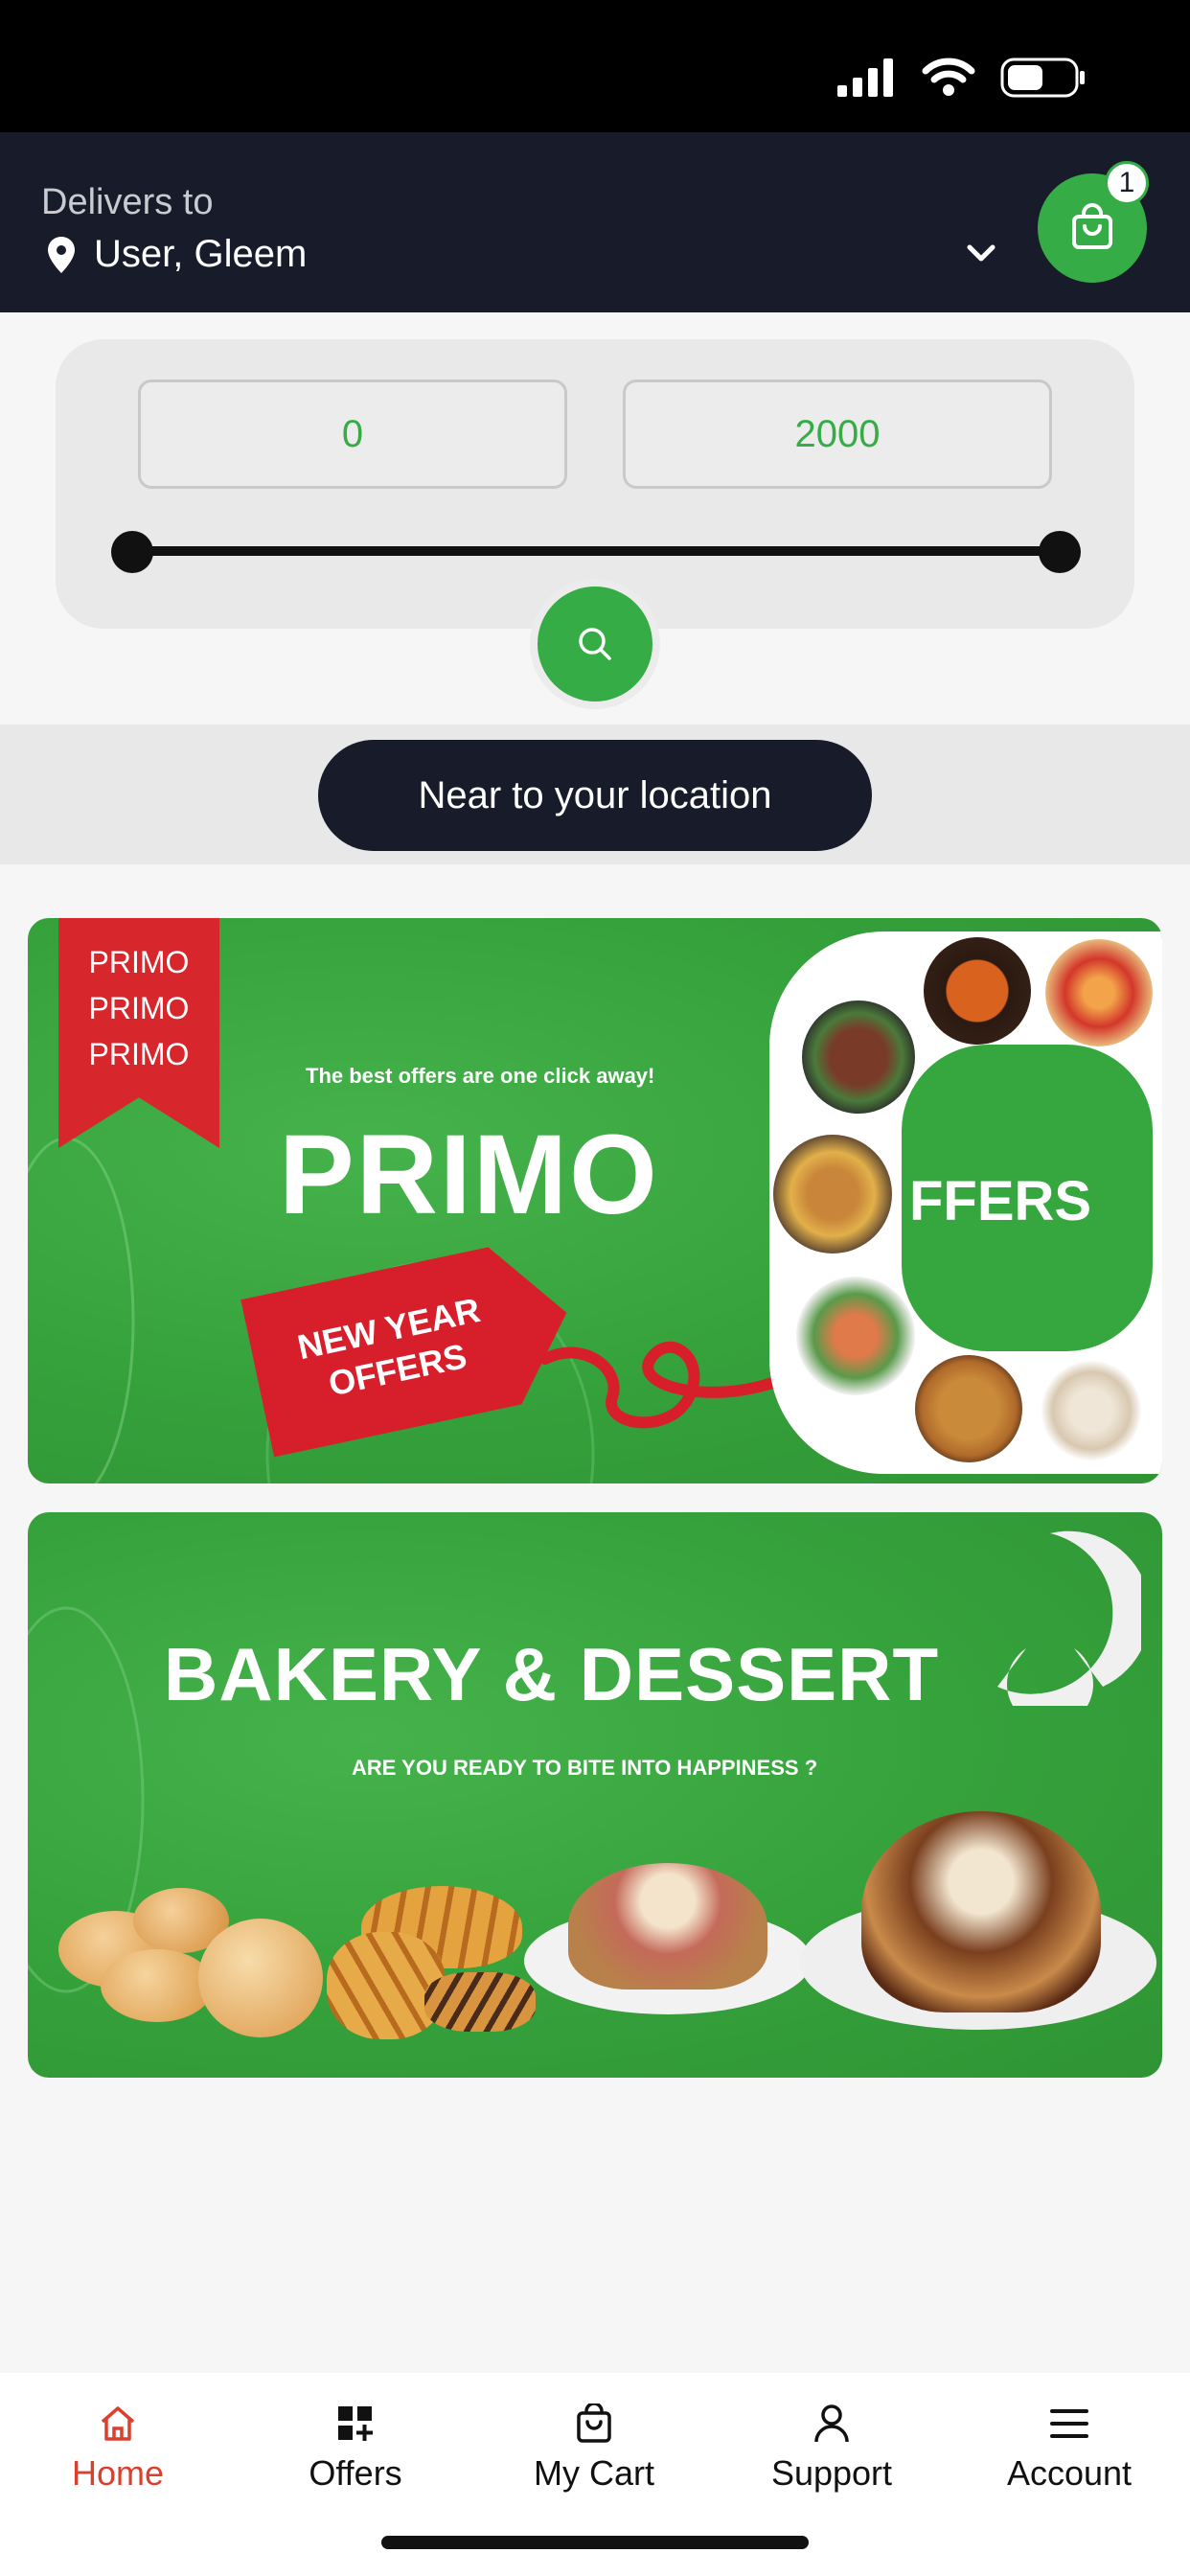 Image resolution: width=1190 pixels, height=2576 pixels. I want to click on tab-support: Support, so click(832, 2447).